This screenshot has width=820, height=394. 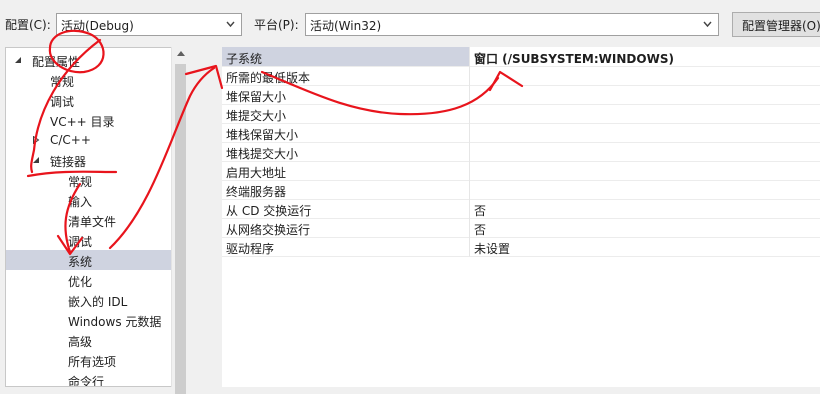 What do you see at coordinates (262, 135) in the screenshot?
I see `property-name: 堆栈保留大小` at bounding box center [262, 135].